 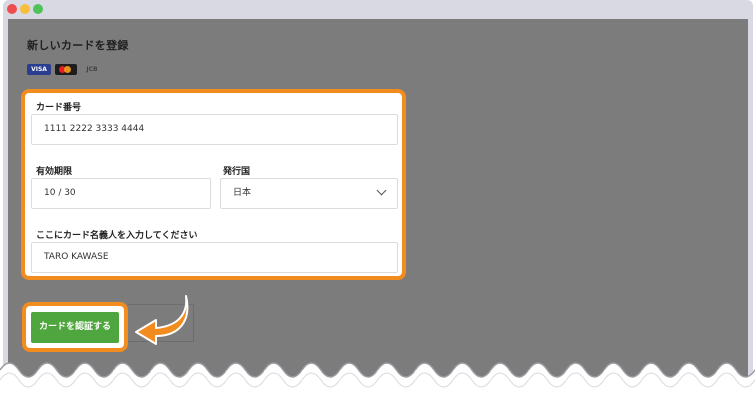 I want to click on mastercard-logo, so click(x=66, y=69).